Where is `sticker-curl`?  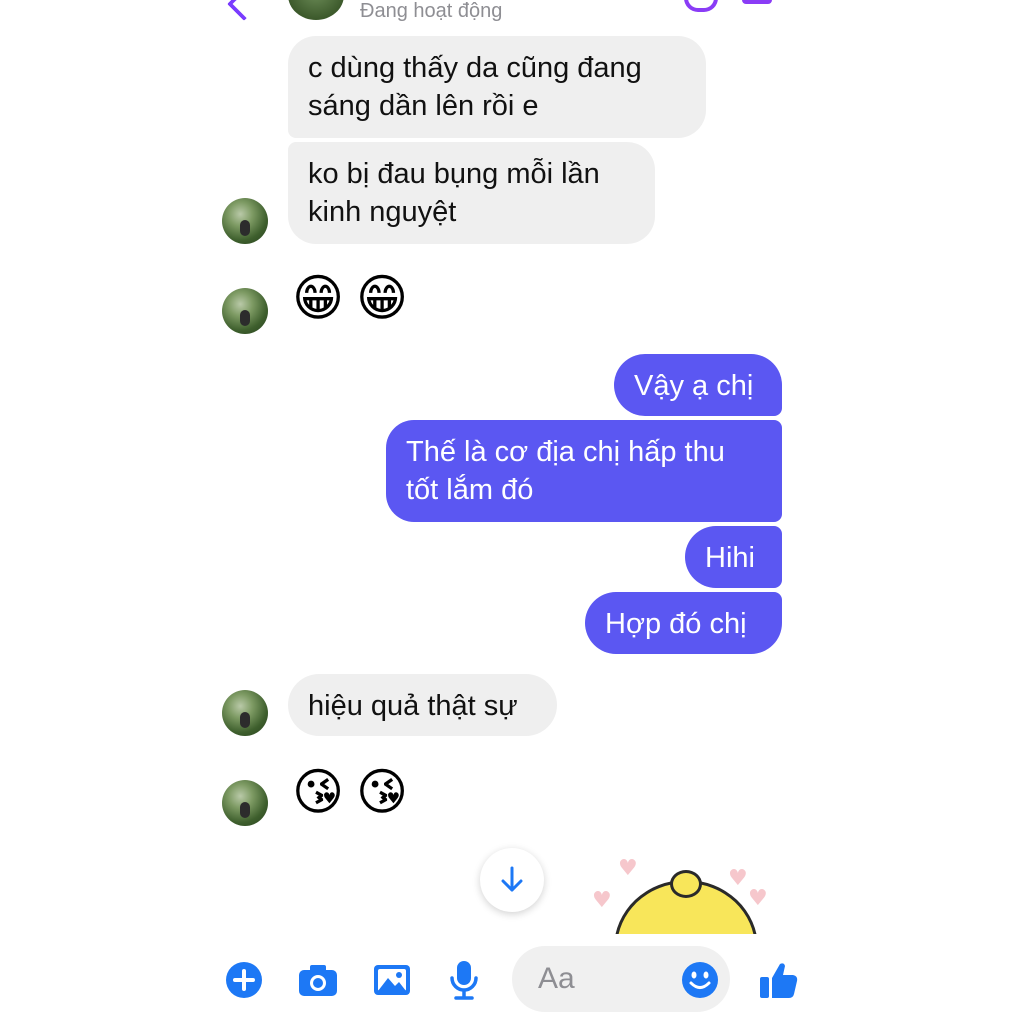
sticker-curl is located at coordinates (686, 884).